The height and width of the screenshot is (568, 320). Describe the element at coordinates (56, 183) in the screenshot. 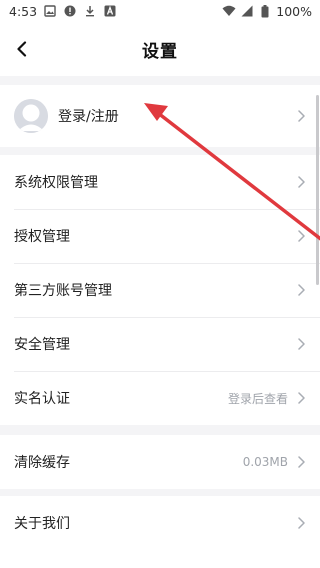

I see `row-label: 系统权限管理` at that location.